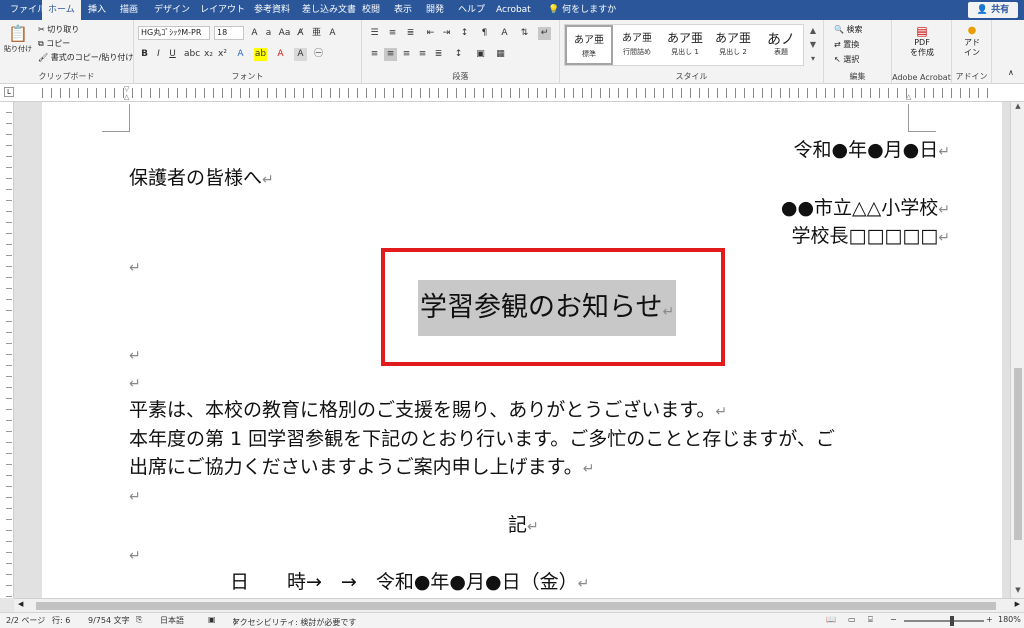 Image resolution: width=1024 pixels, height=628 pixels. Describe the element at coordinates (268, 33) in the screenshot. I see `shrink-font-icon: a` at that location.